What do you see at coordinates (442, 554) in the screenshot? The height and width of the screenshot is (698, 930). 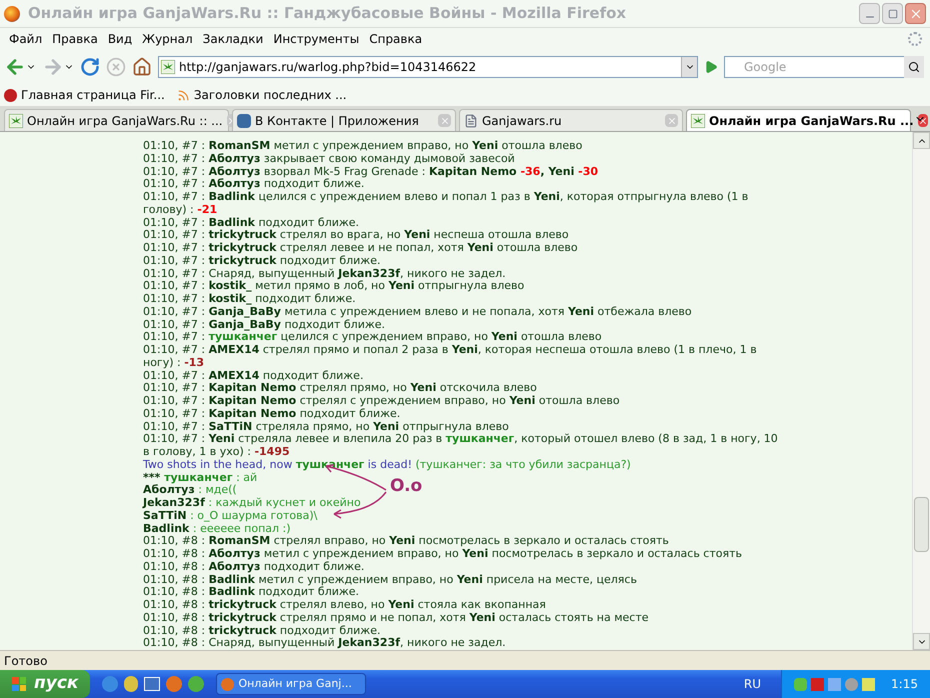 I see `log-line: 01:10, #8 : Аболтуз метил с упреждением вправо, но Yeni посмотрелась в зеркало и осталась стоять` at bounding box center [442, 554].